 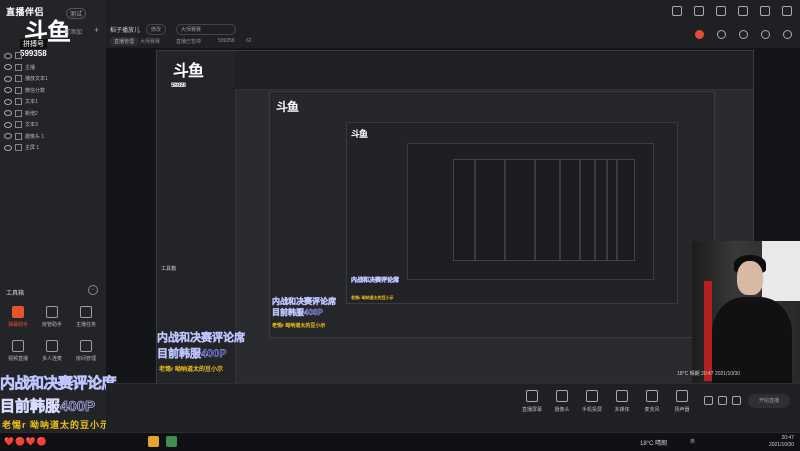 I want to click on tool-label: 弹幕助手, so click(x=17, y=325).